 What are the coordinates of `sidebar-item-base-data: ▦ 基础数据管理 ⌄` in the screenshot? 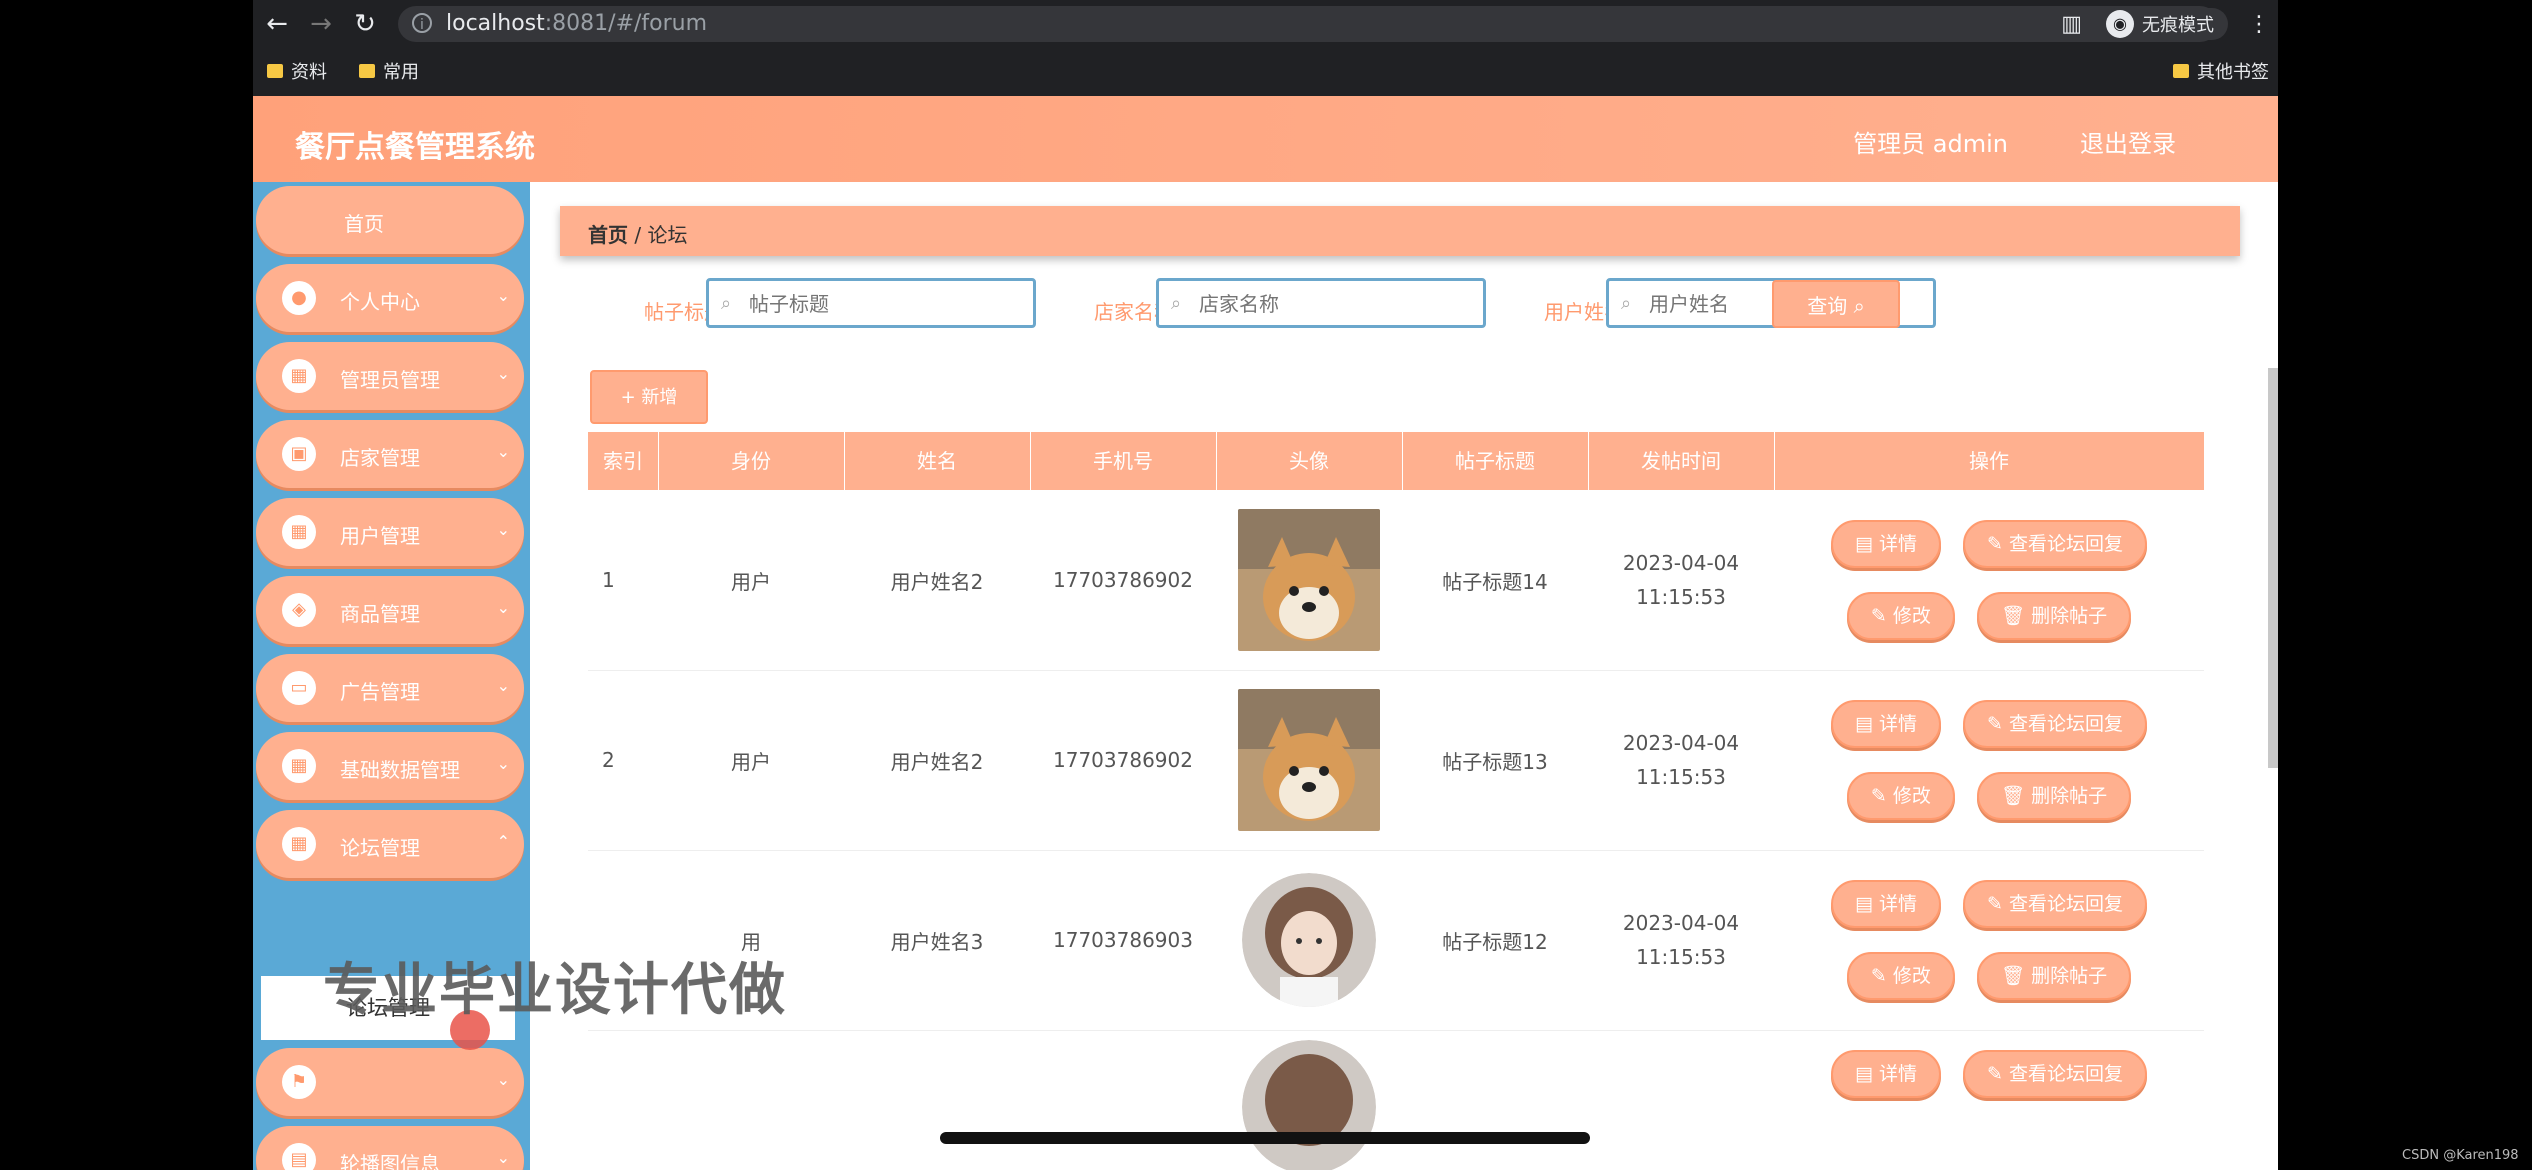 It's located at (390, 766).